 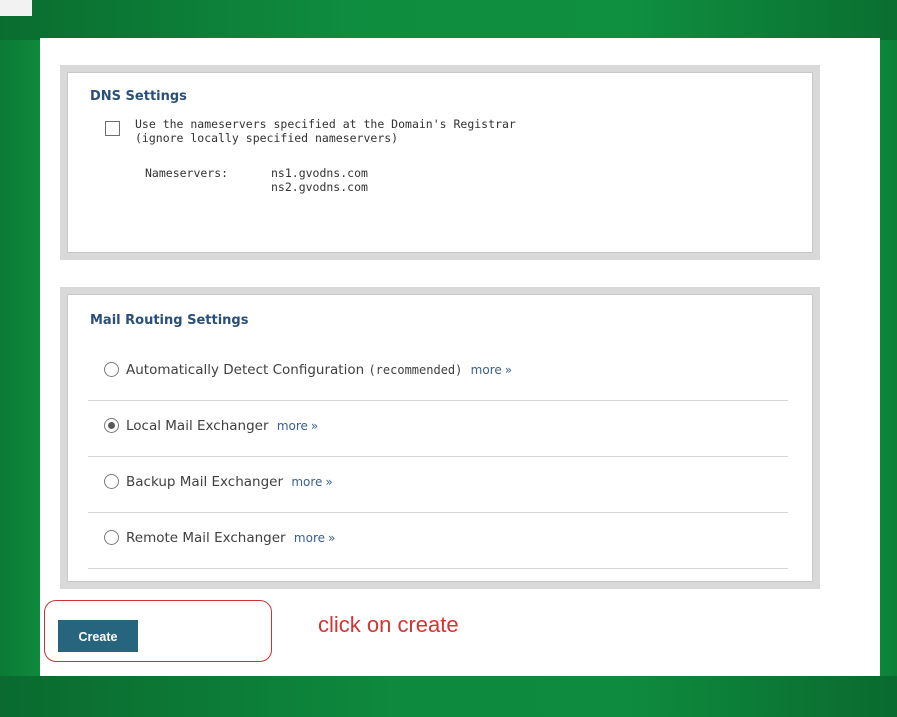 What do you see at coordinates (438, 429) in the screenshot?
I see `option-local: Local Mail Exchanger more»` at bounding box center [438, 429].